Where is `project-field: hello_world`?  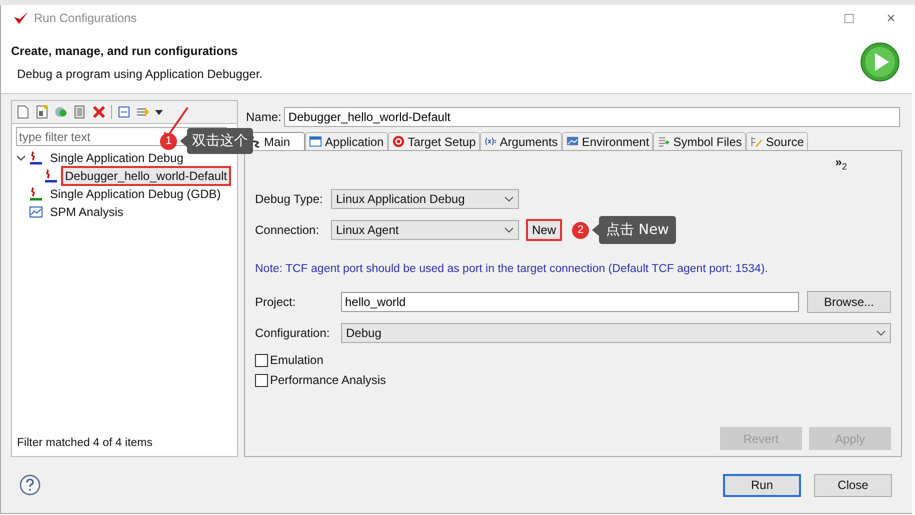
project-field: hello_world is located at coordinates (570, 302).